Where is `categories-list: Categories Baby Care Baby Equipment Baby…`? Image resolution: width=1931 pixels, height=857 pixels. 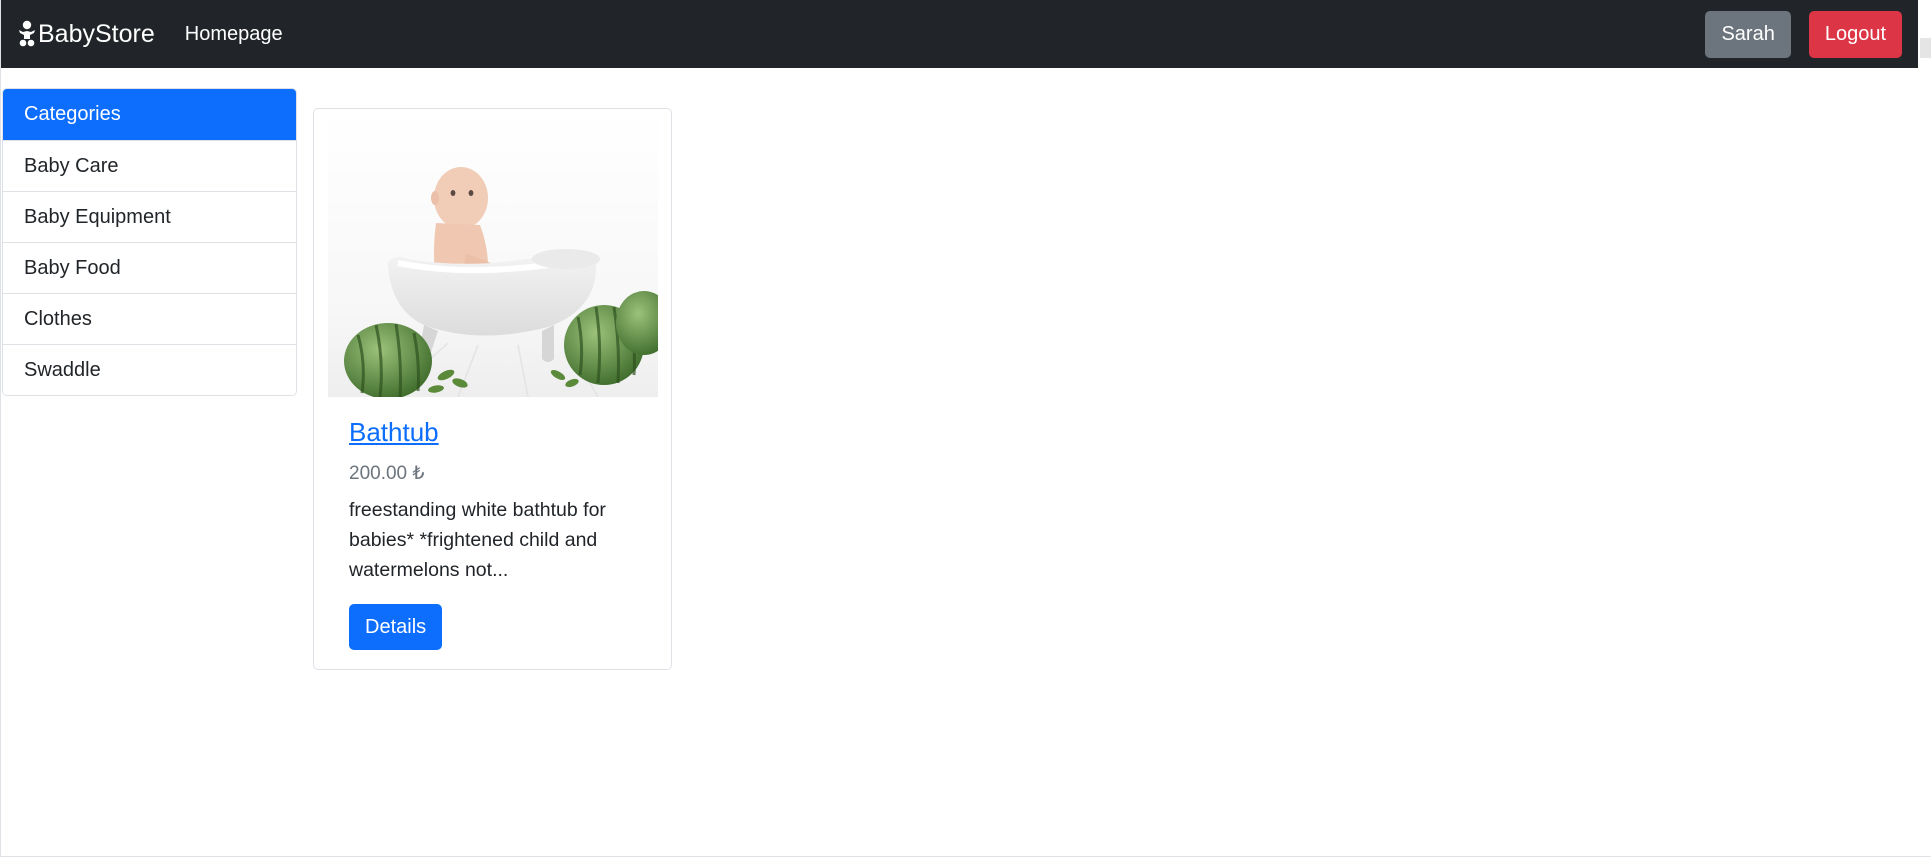 categories-list: Categories Baby Care Baby Equipment Baby… is located at coordinates (149, 242).